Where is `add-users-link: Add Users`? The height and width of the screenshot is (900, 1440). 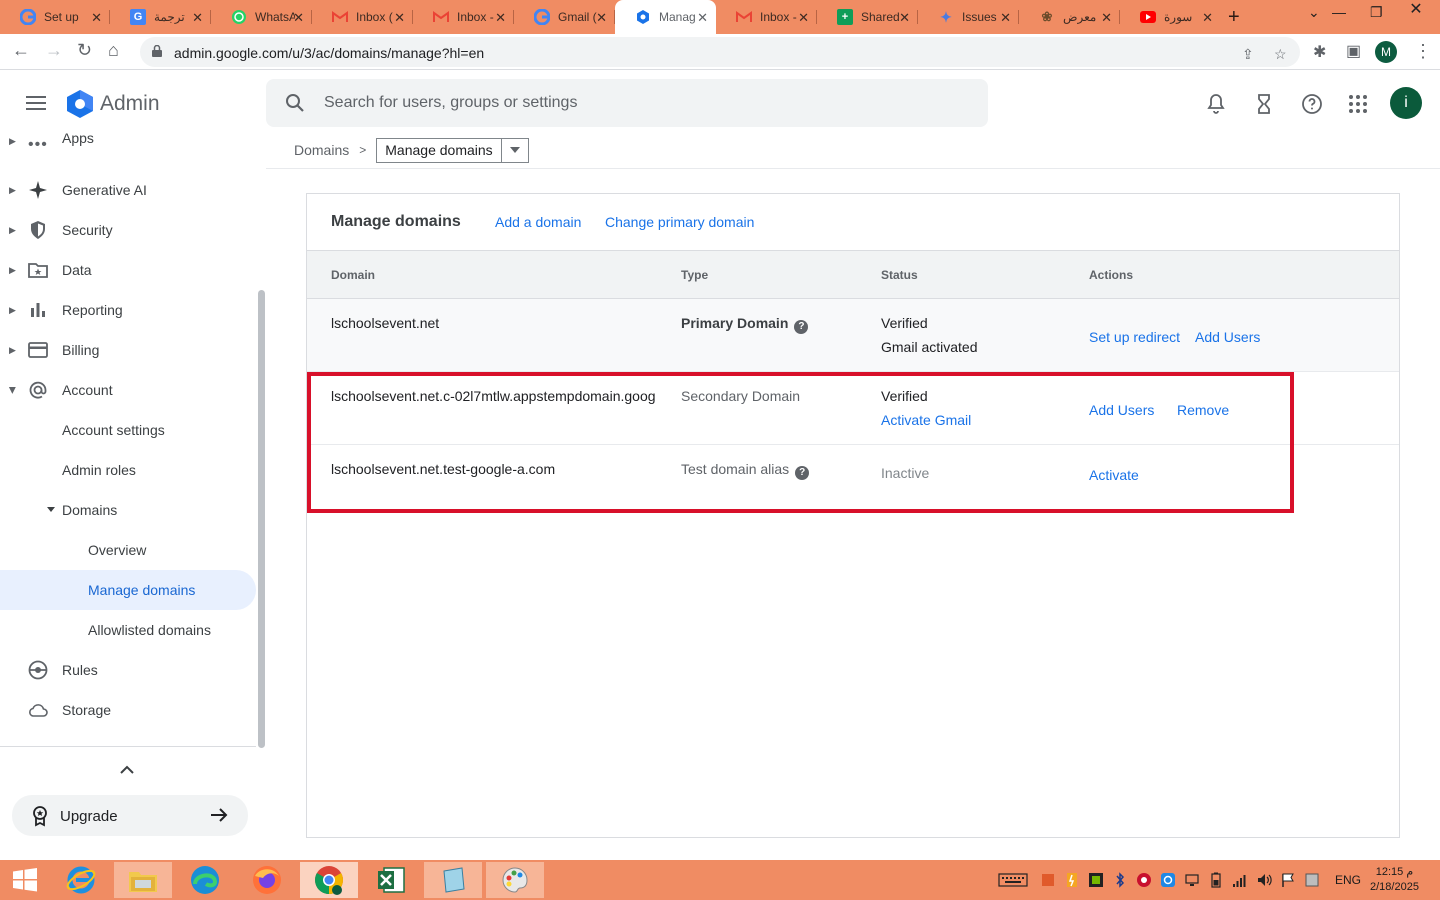
add-users-link: Add Users is located at coordinates (1227, 337).